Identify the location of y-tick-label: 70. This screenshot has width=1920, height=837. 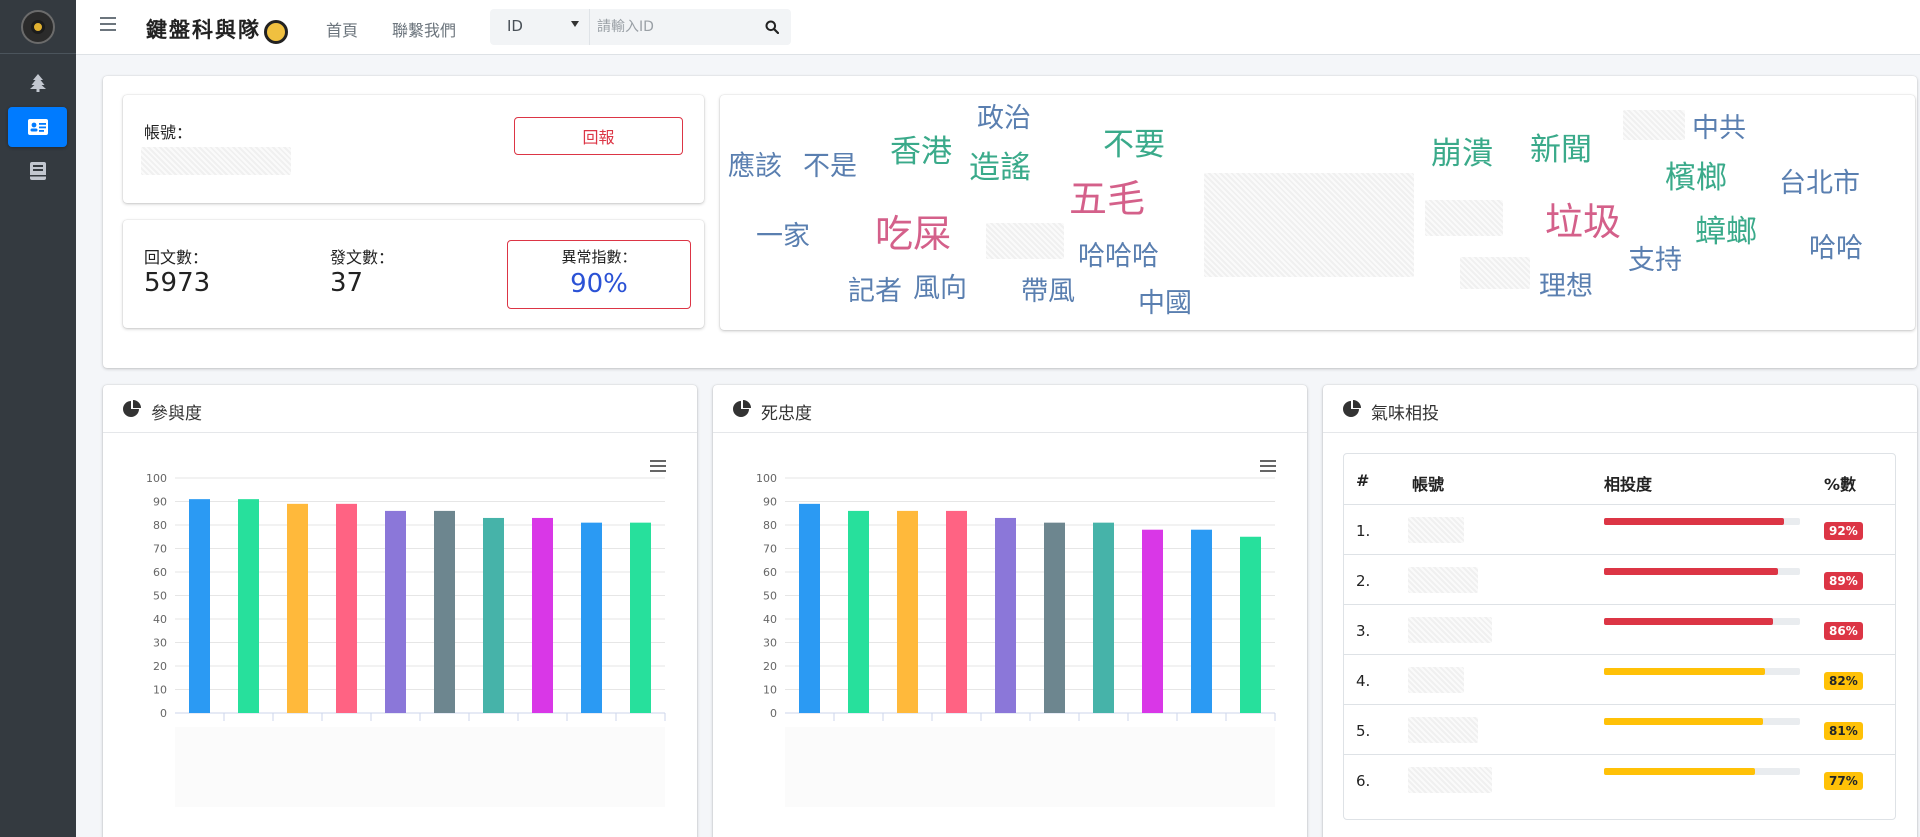
(770, 549).